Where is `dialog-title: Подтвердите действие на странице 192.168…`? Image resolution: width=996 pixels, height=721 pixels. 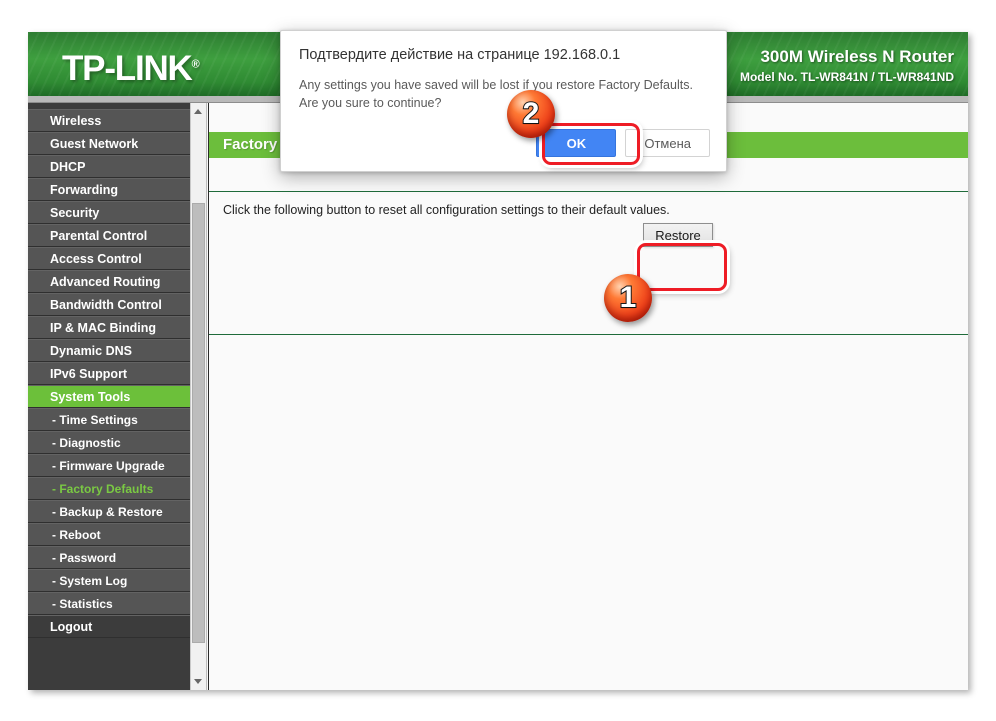 dialog-title: Подтвердите действие на странице 192.168… is located at coordinates (460, 55).